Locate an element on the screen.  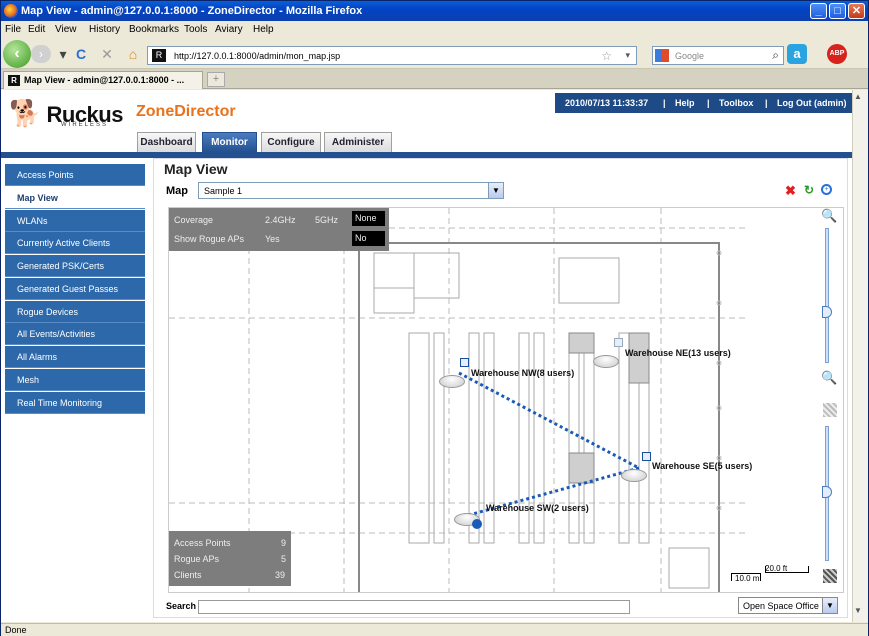
menu-tools: Tools is located at coordinates (195, 29).